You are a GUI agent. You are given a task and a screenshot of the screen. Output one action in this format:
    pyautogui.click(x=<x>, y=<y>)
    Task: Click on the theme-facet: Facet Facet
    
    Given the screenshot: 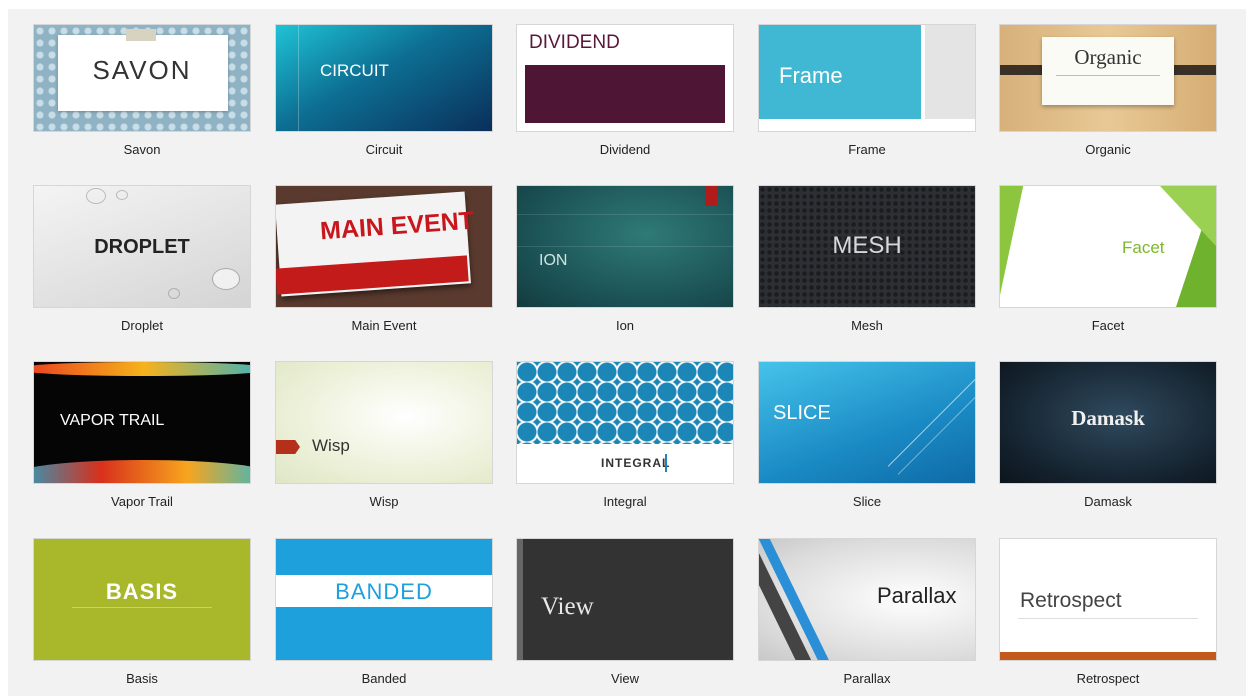 What is the action you would take?
    pyautogui.click(x=1108, y=259)
    